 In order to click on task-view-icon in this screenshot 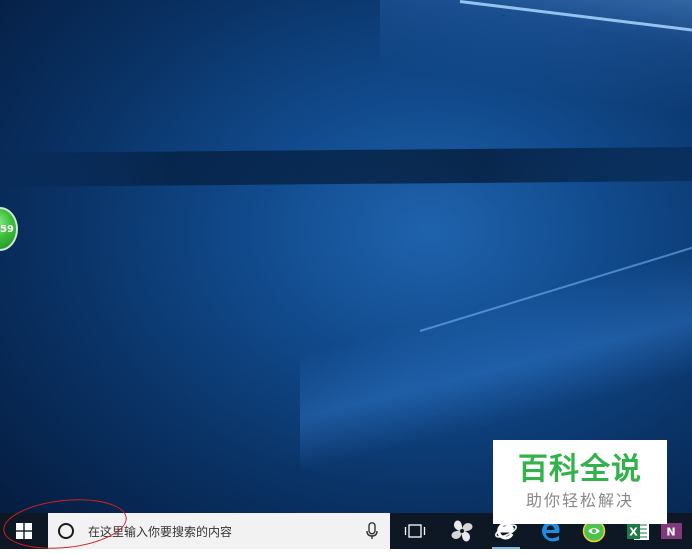, I will do `click(415, 531)`.